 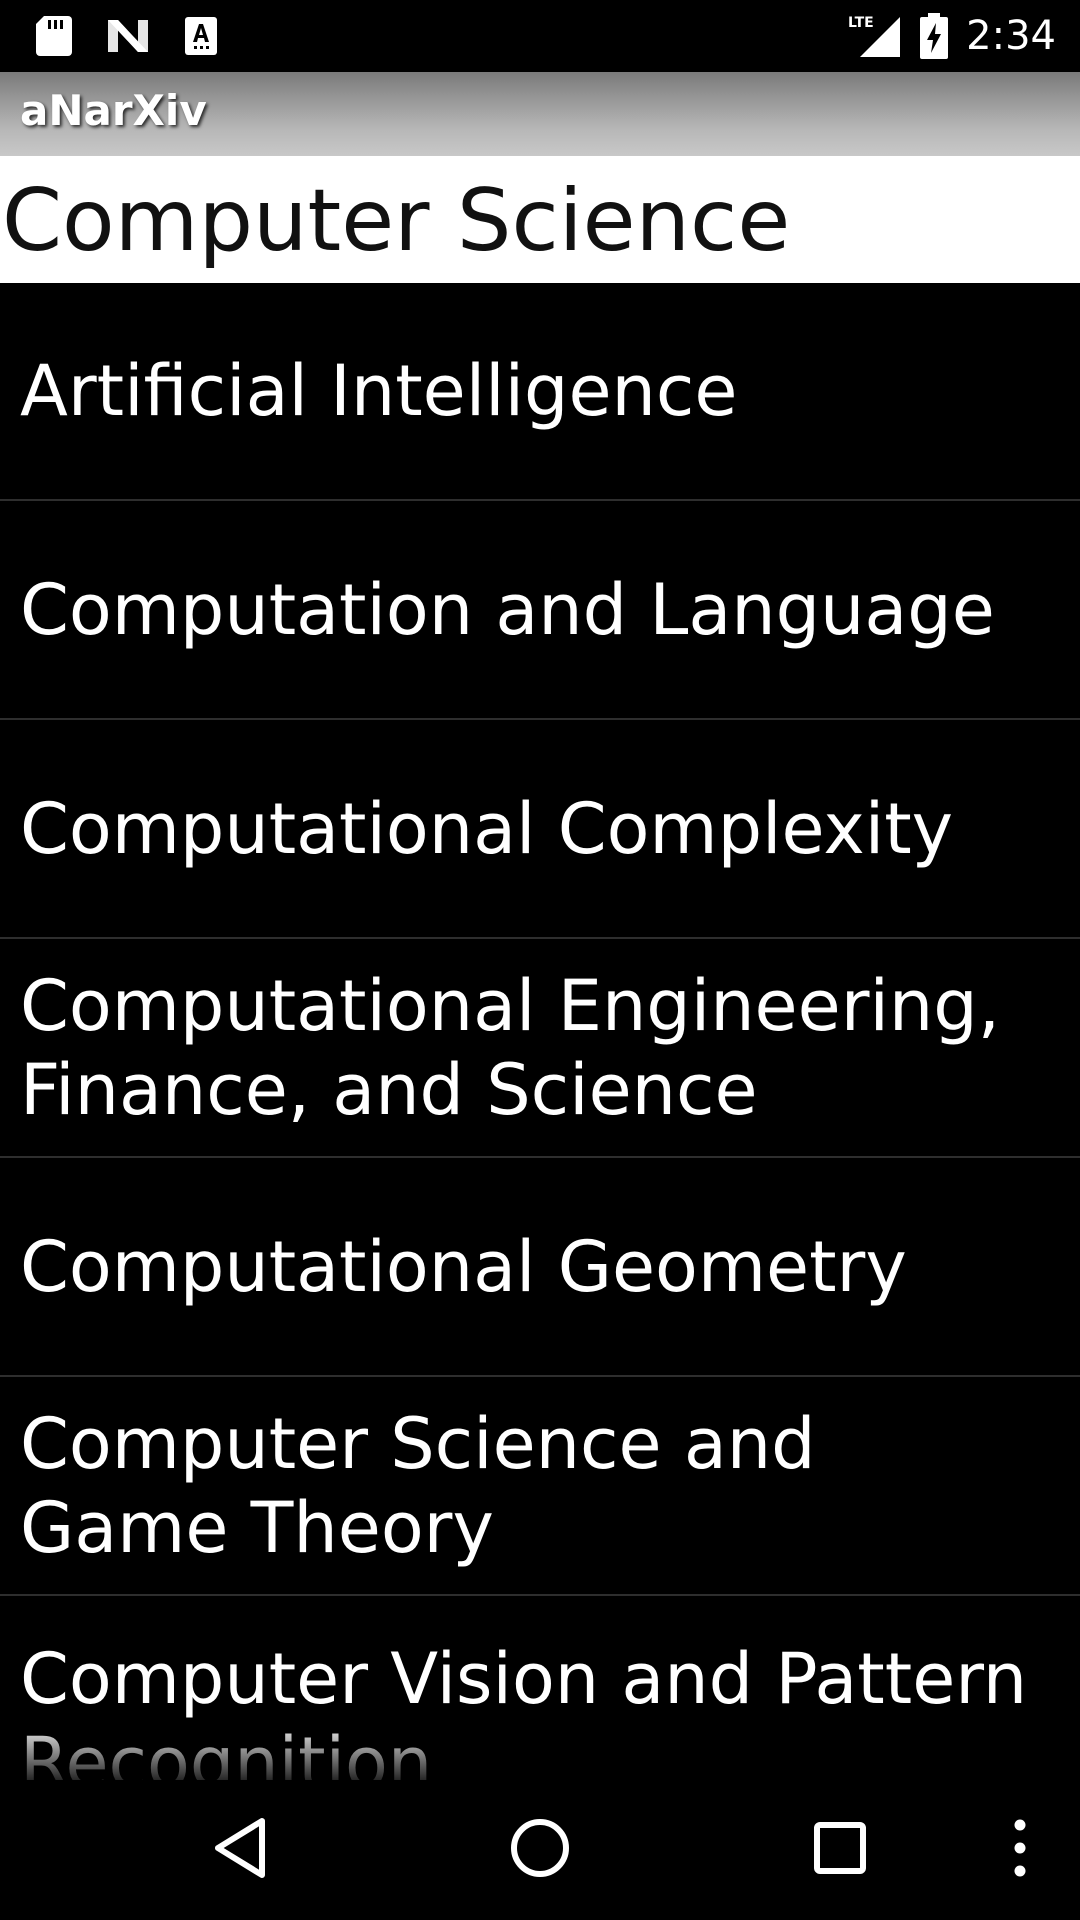 What do you see at coordinates (524, 1709) in the screenshot?
I see `list-item-label: Computer Vision and Pattern Recognition` at bounding box center [524, 1709].